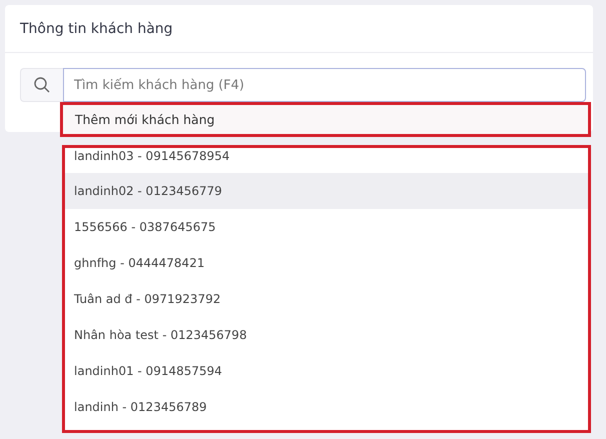 The image size is (606, 439). What do you see at coordinates (325, 119) in the screenshot?
I see `add-customer-option: Thêm mới khách hàng` at bounding box center [325, 119].